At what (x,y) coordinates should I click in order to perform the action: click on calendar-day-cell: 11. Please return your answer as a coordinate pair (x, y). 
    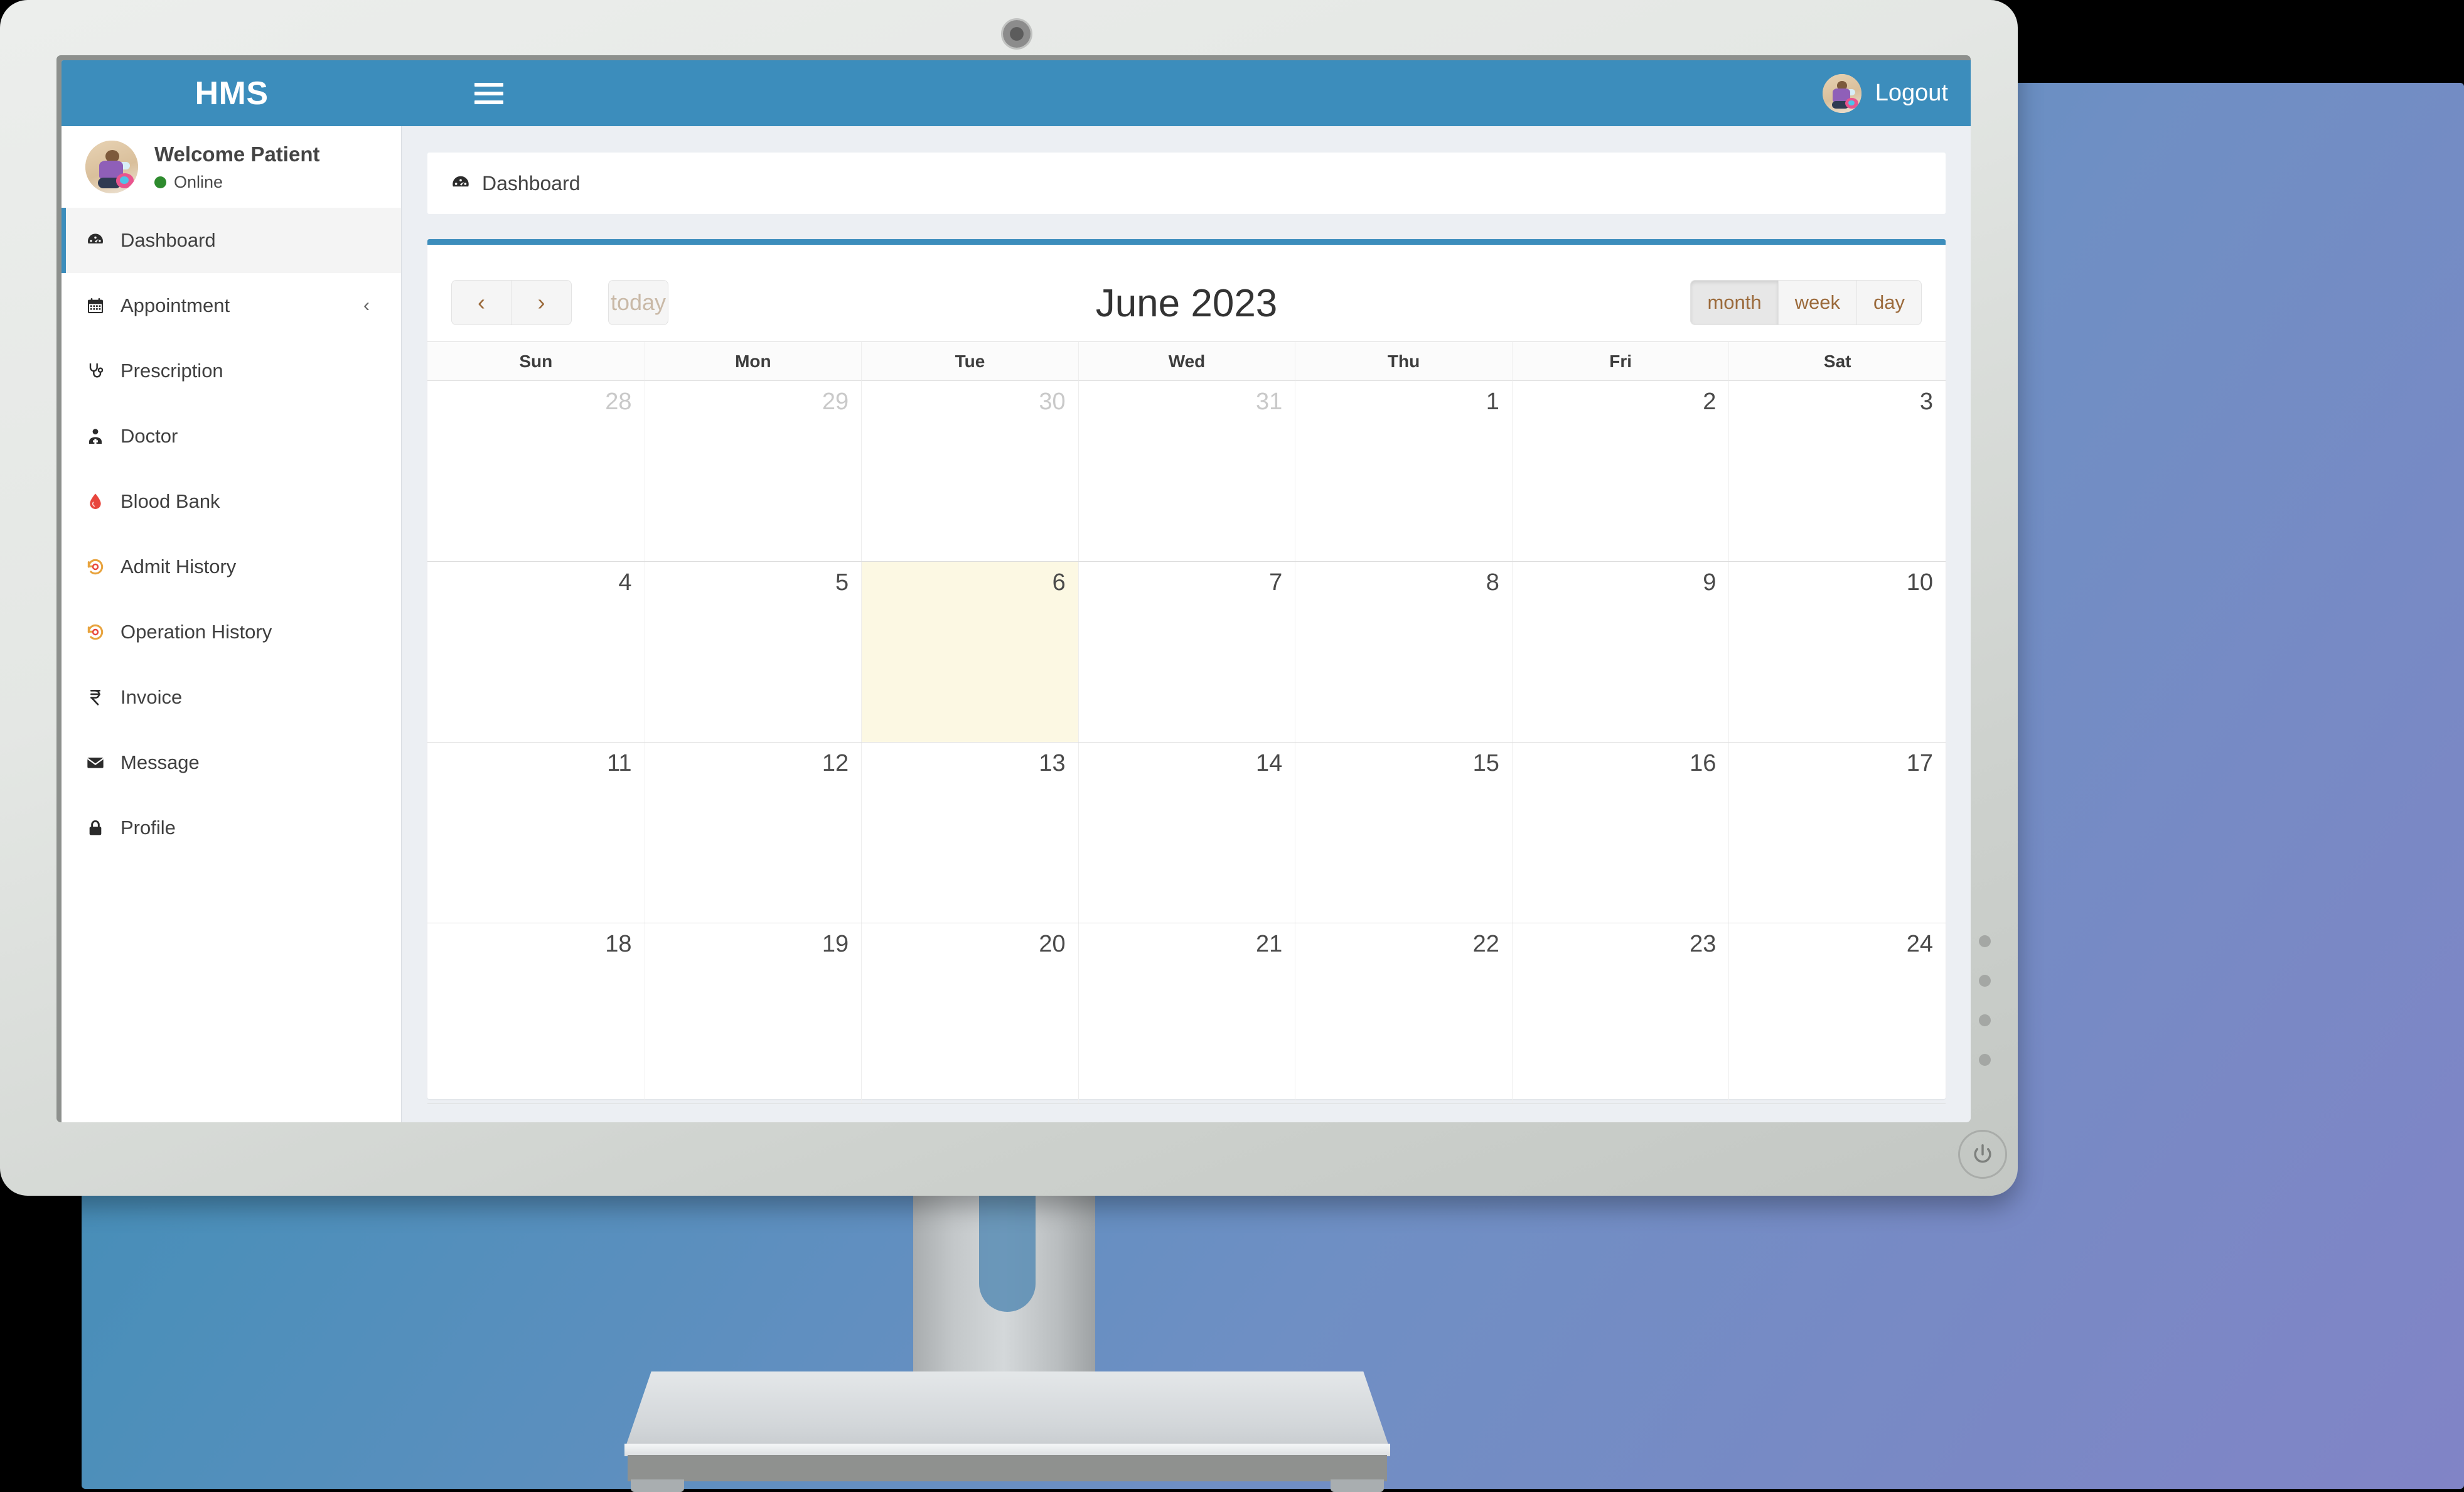
    Looking at the image, I should click on (536, 833).